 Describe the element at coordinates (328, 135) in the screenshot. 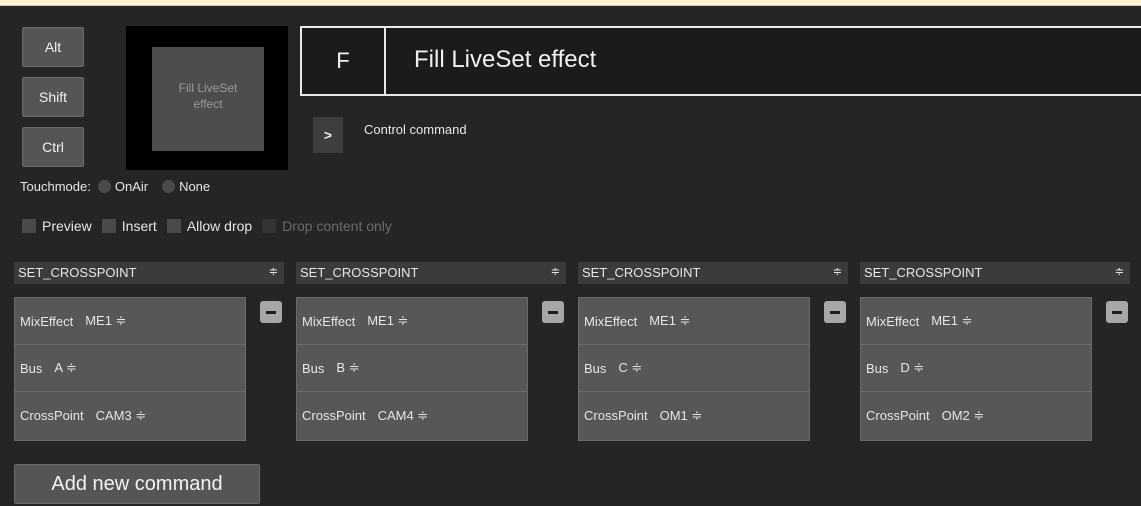

I see `control-command-button: >` at that location.